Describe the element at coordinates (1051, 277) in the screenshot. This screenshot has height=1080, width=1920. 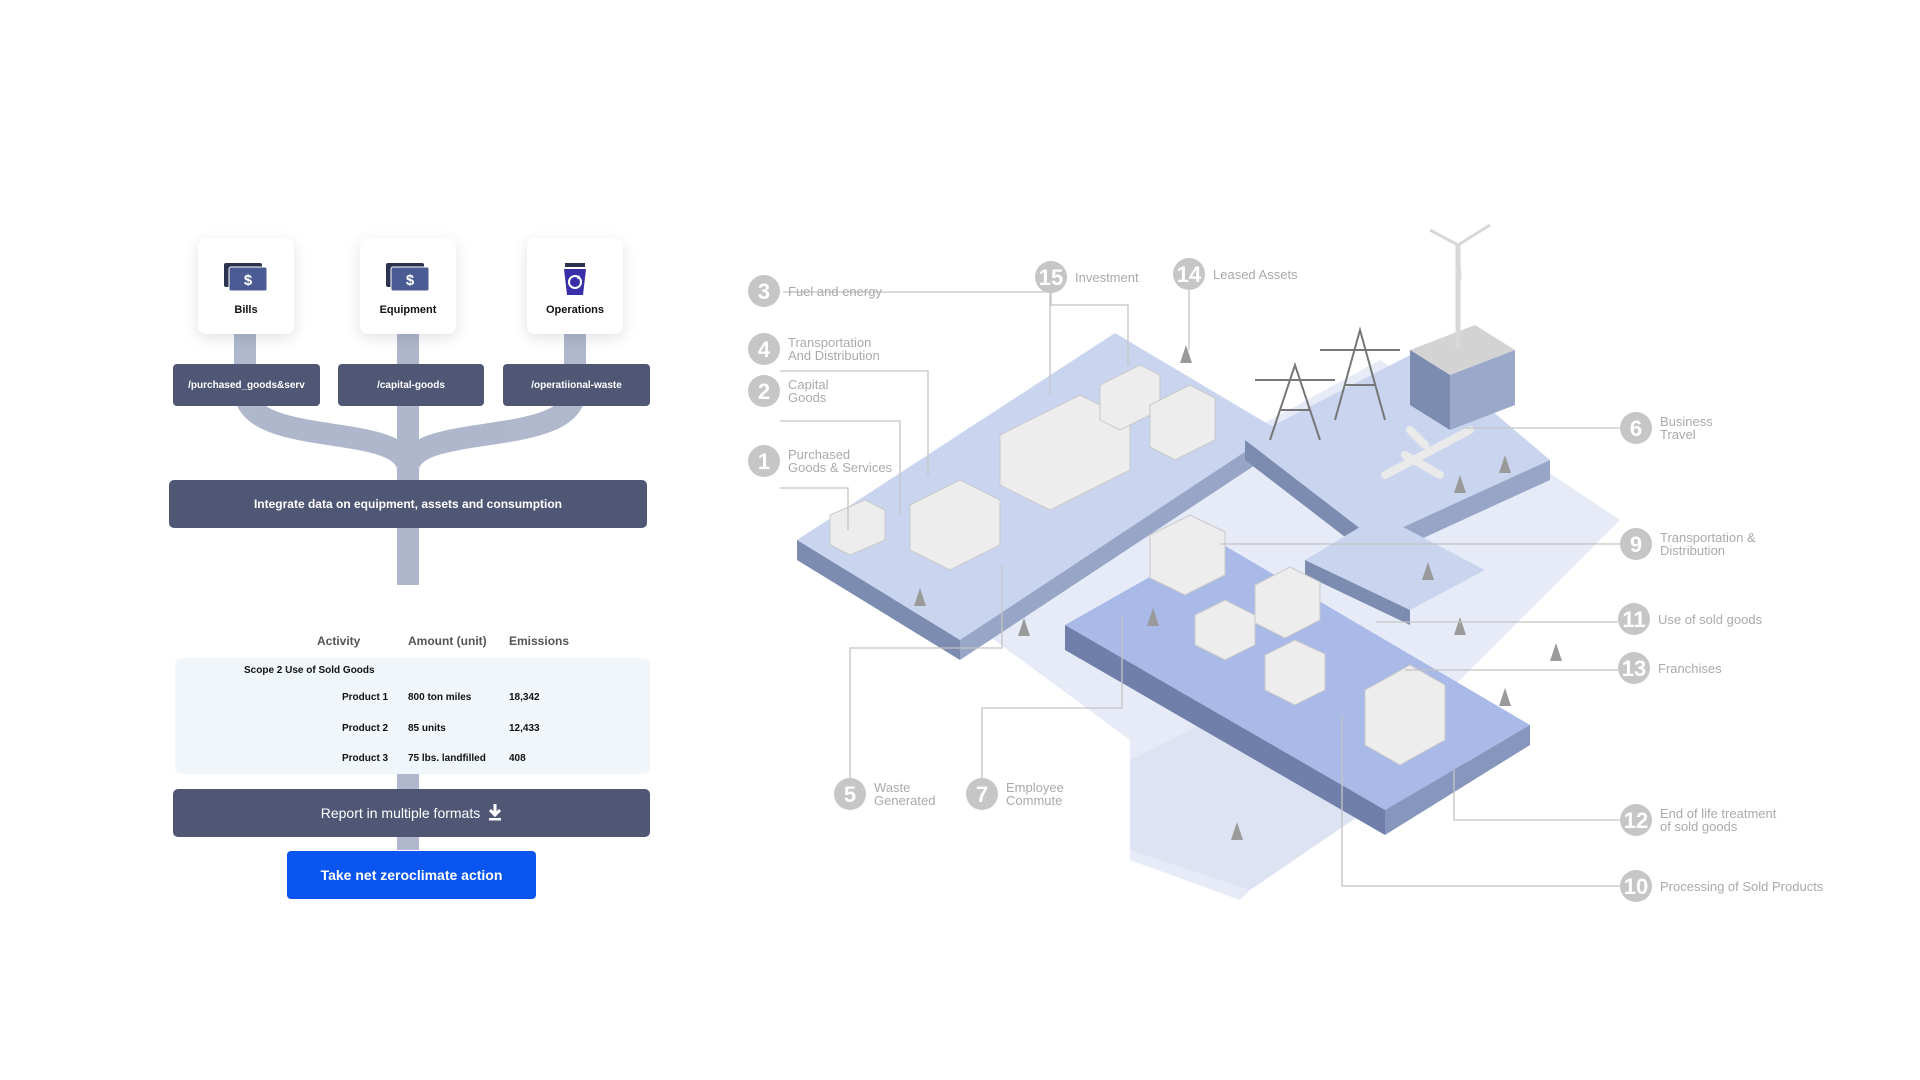
I see `category-number: 15` at that location.